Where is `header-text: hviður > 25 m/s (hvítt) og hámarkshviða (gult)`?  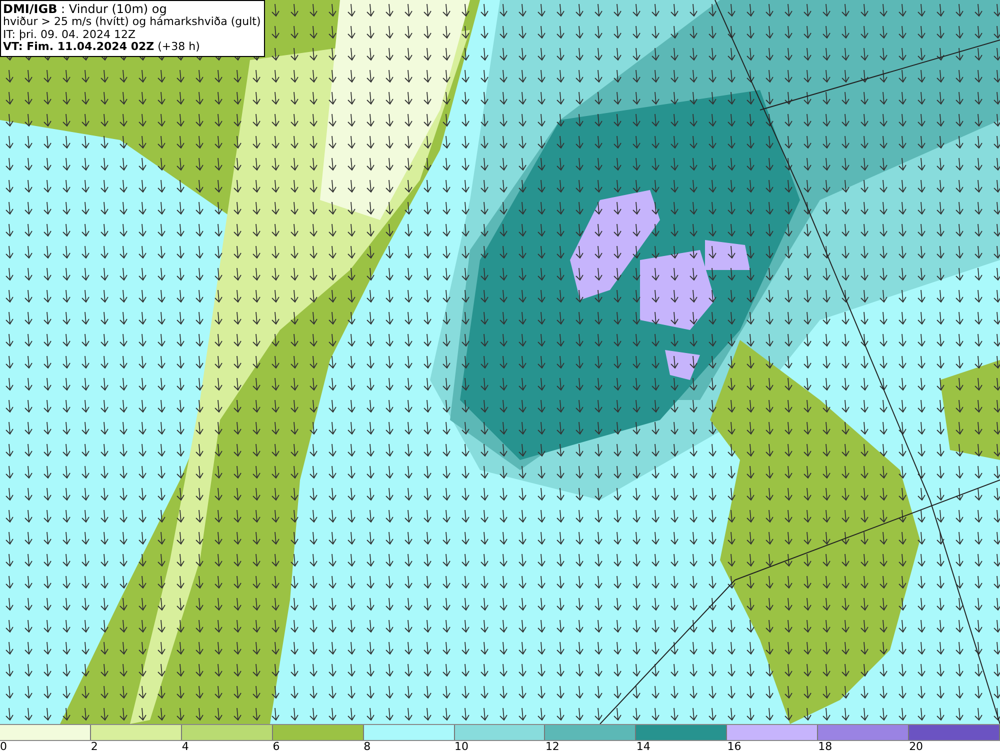
header-text: hviður > 25 m/s (hvítt) og hámarkshviða (gult) is located at coordinates (132, 22).